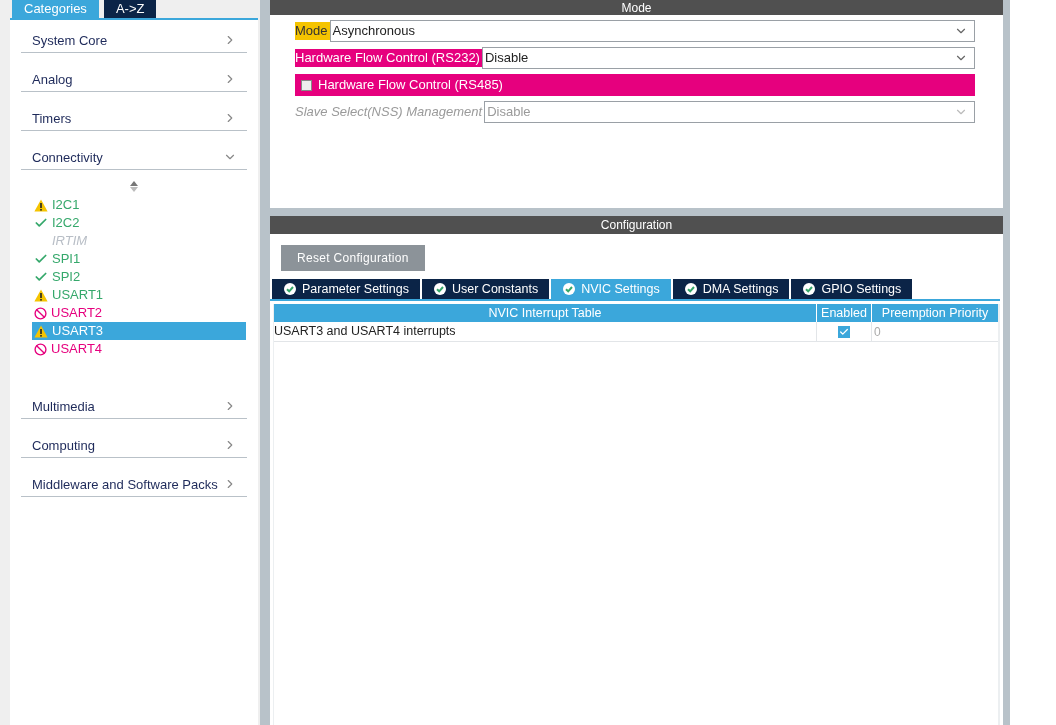  Describe the element at coordinates (134, 111) in the screenshot. I see `category-item: Timers` at that location.